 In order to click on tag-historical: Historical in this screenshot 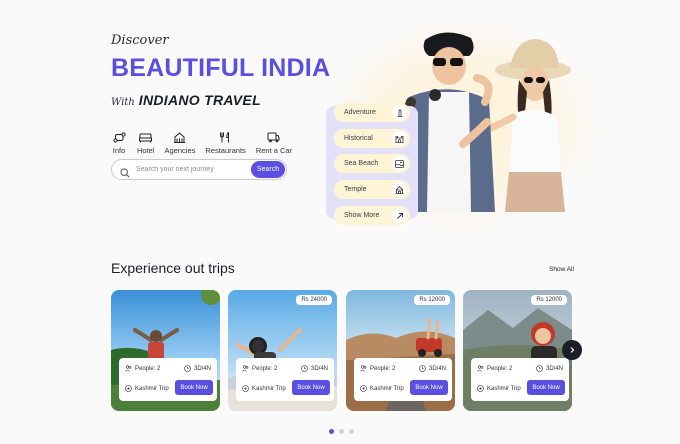, I will do `click(372, 138)`.